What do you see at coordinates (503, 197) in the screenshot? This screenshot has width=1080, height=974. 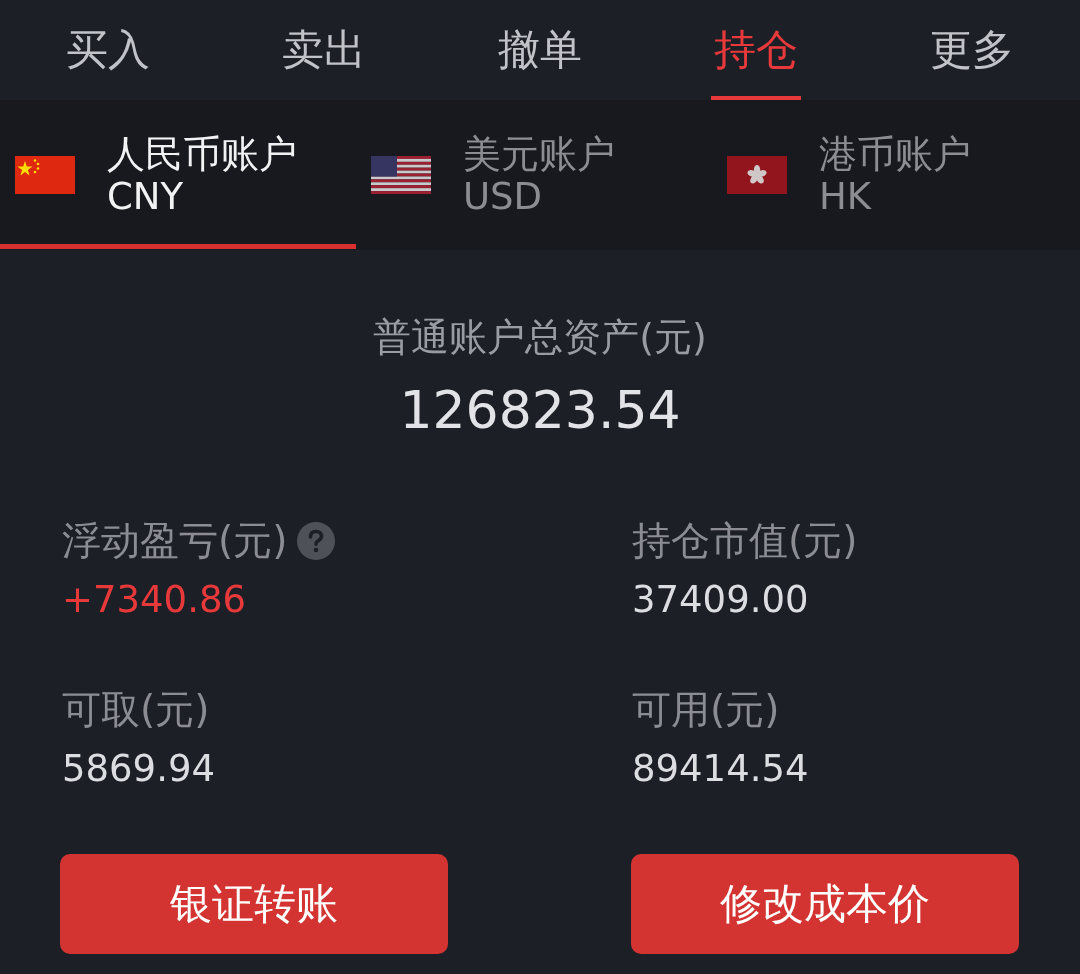 I see `account-currency: USD` at bounding box center [503, 197].